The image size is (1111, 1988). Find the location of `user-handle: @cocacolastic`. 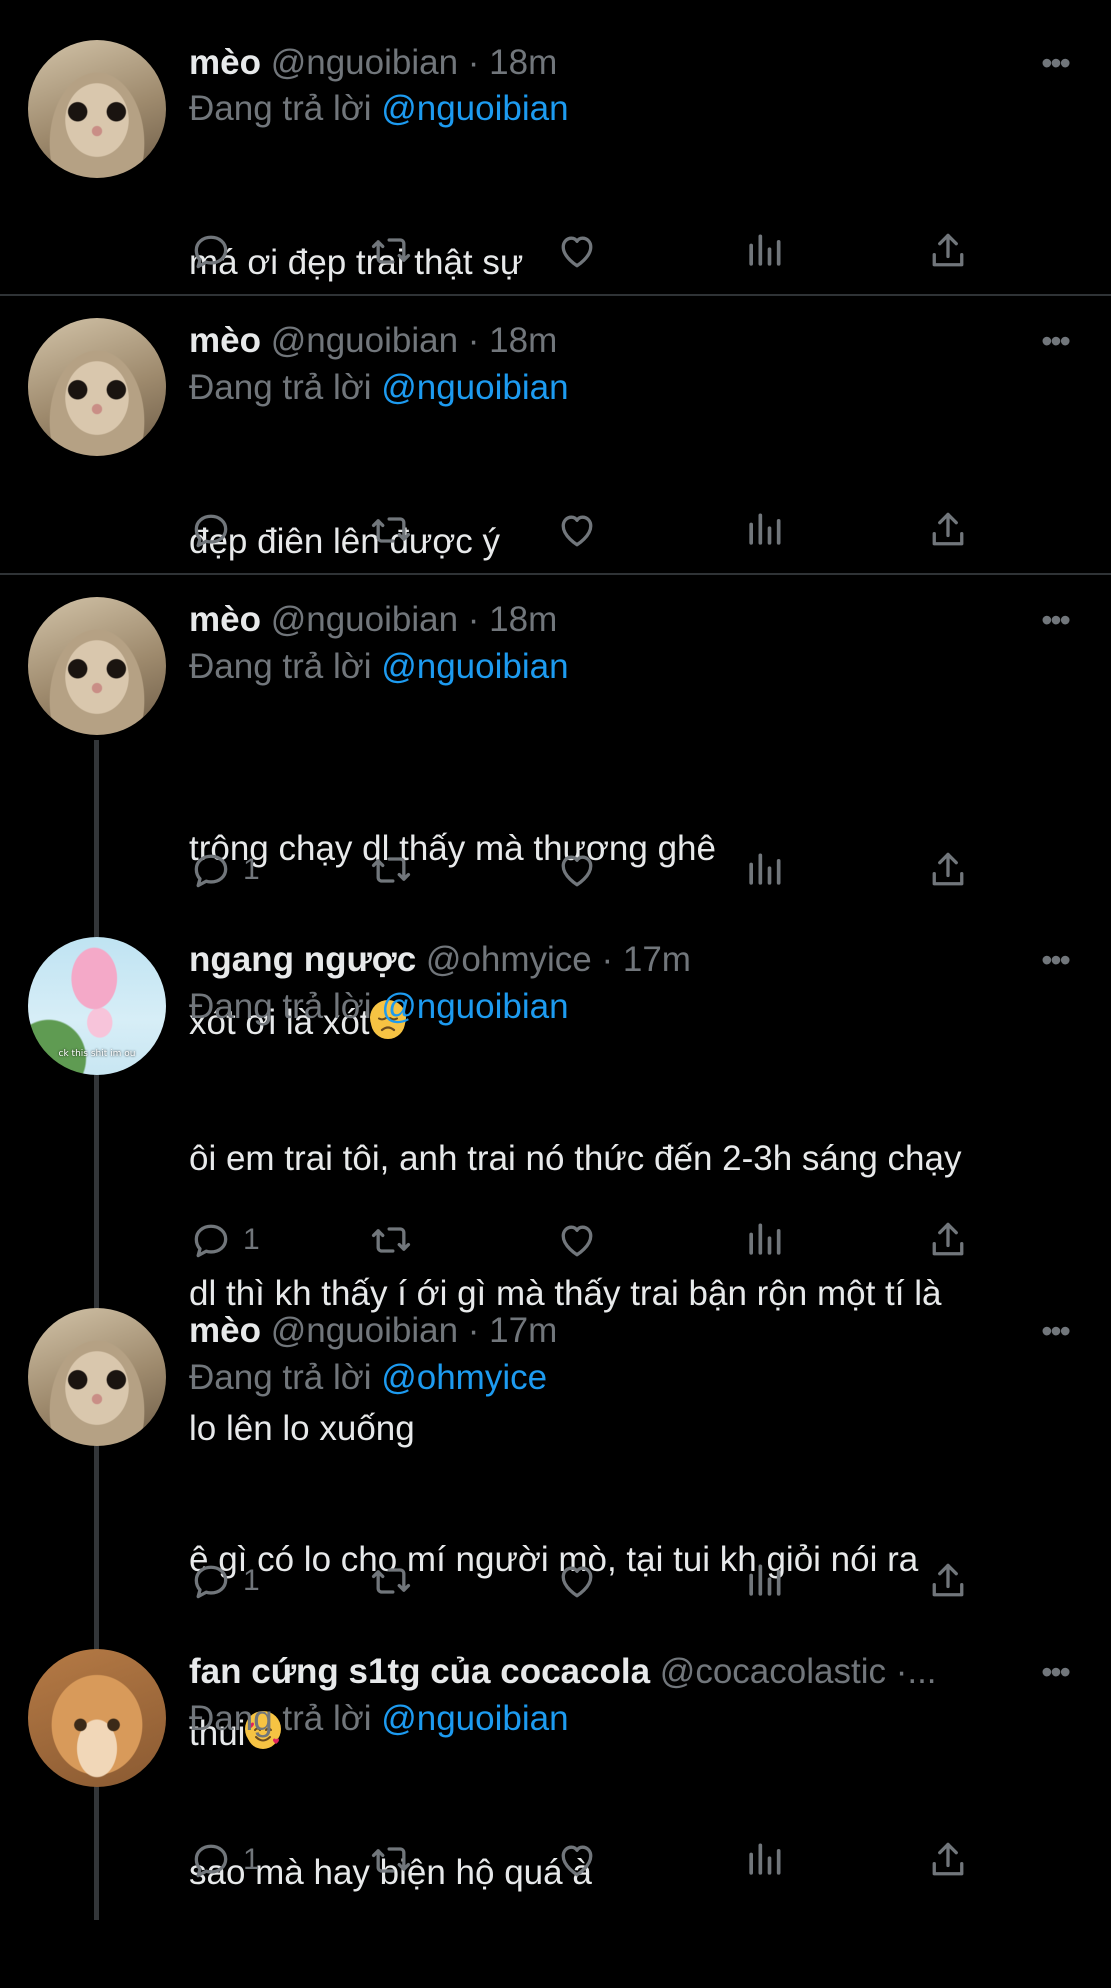

user-handle: @cocacolastic is located at coordinates (773, 1671).